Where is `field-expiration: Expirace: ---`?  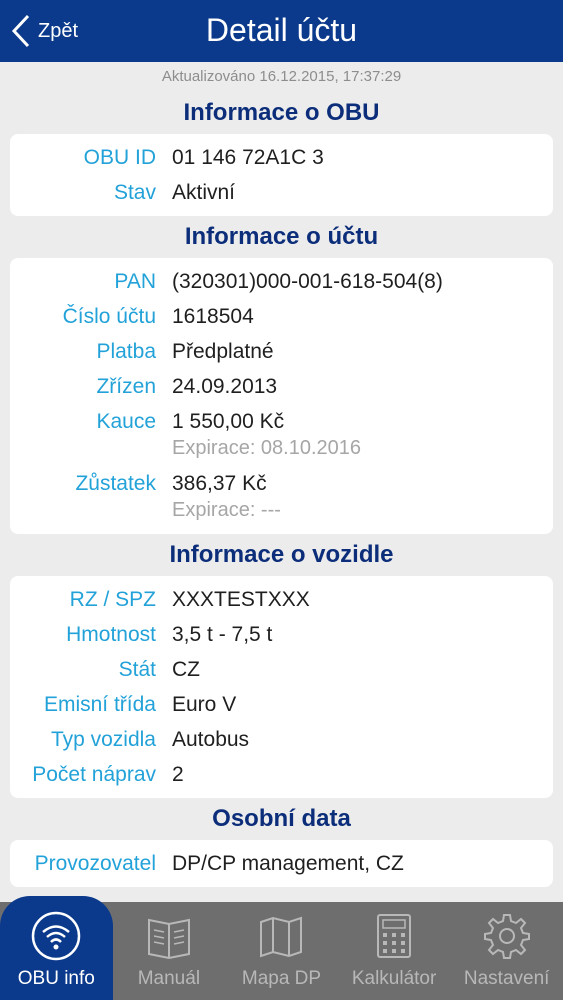 field-expiration: Expirace: --- is located at coordinates (226, 510).